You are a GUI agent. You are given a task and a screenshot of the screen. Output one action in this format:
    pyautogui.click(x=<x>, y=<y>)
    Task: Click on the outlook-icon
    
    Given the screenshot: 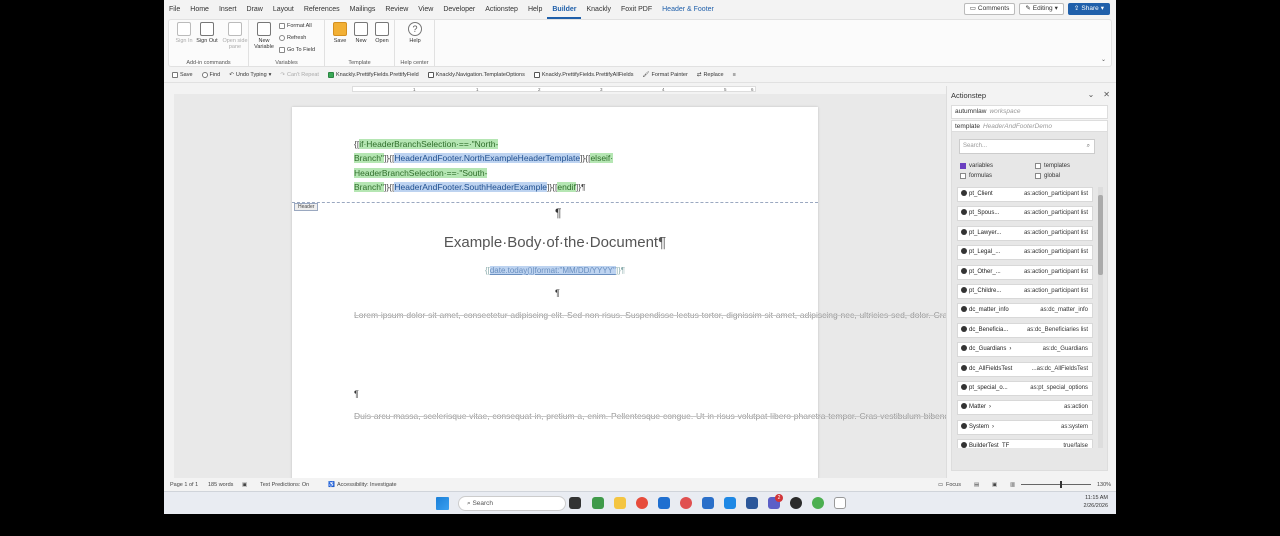 What is the action you would take?
    pyautogui.click(x=708, y=503)
    